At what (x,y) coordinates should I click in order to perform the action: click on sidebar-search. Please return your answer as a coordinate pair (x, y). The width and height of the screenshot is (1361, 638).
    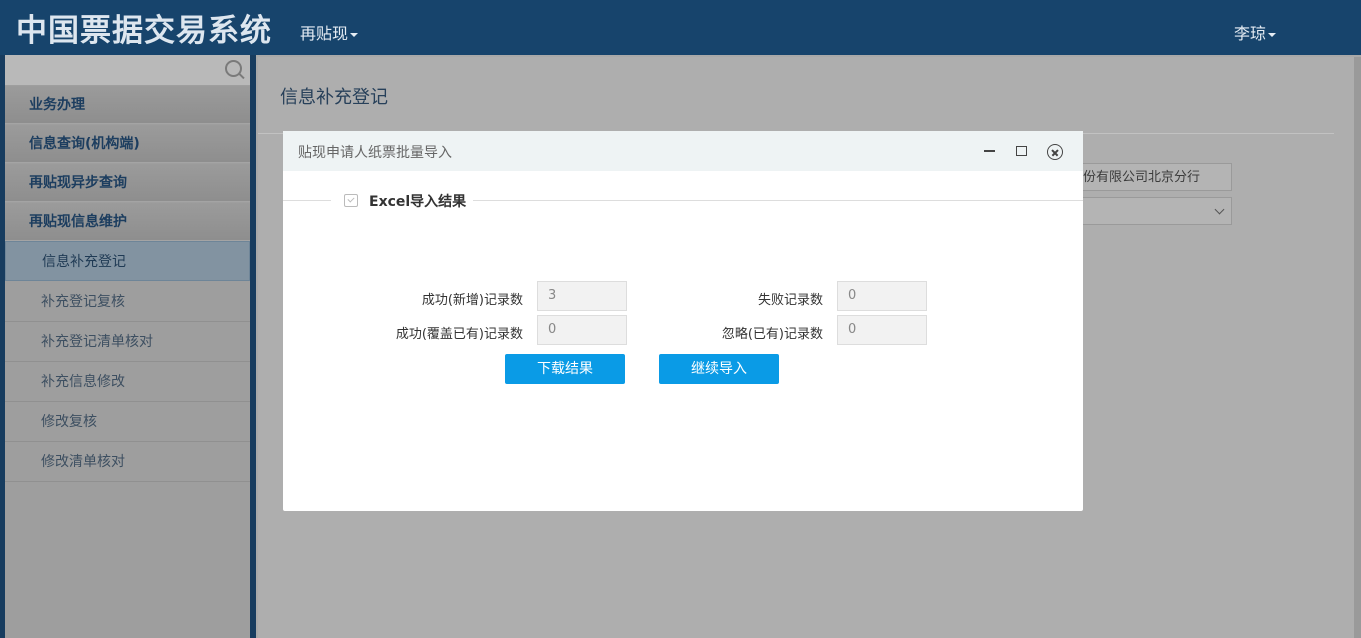
    Looking at the image, I should click on (127, 70).